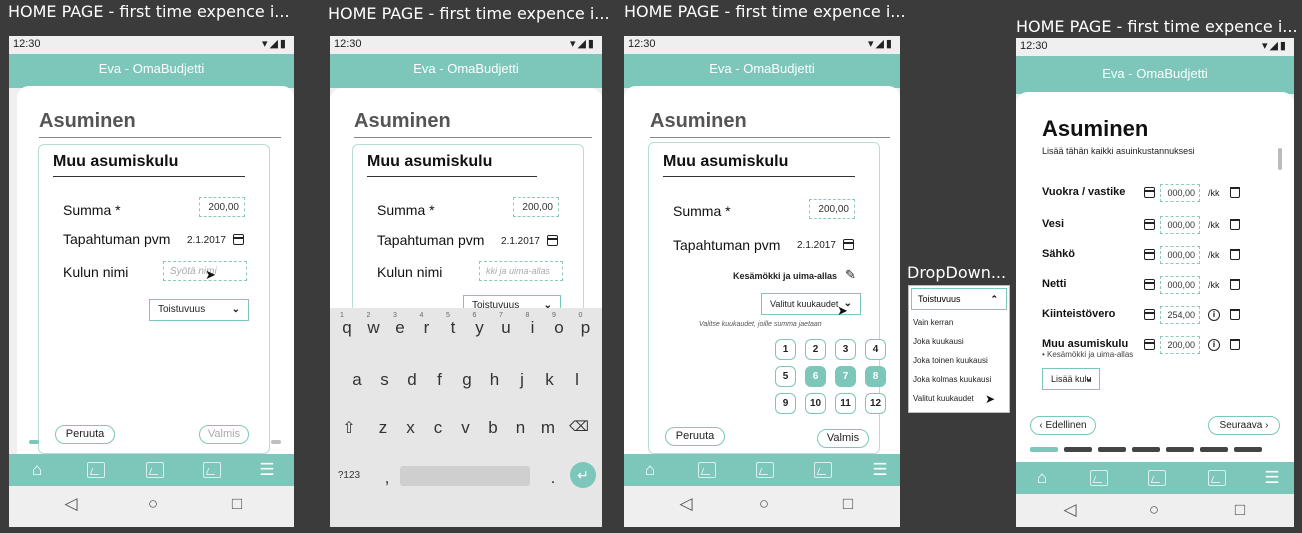 The width and height of the screenshot is (1302, 533). What do you see at coordinates (583, 475) in the screenshot?
I see `enter-key: ↵` at bounding box center [583, 475].